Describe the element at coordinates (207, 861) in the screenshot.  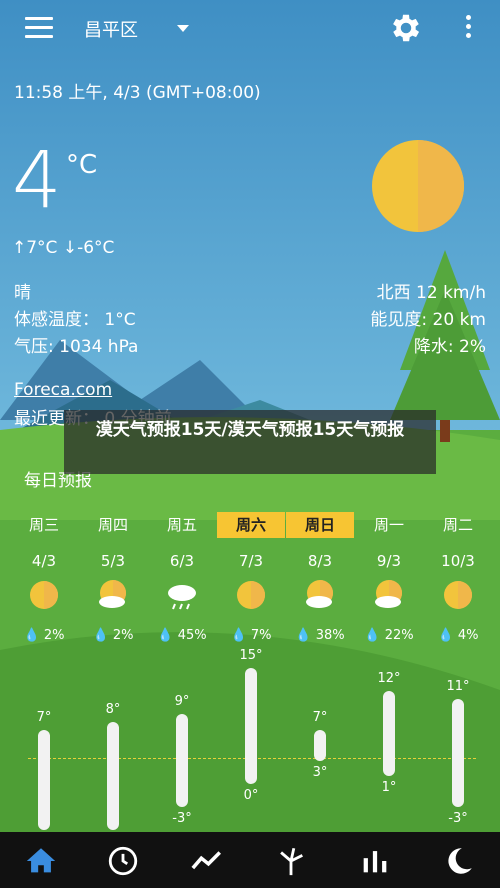
I see `graph-icon` at that location.